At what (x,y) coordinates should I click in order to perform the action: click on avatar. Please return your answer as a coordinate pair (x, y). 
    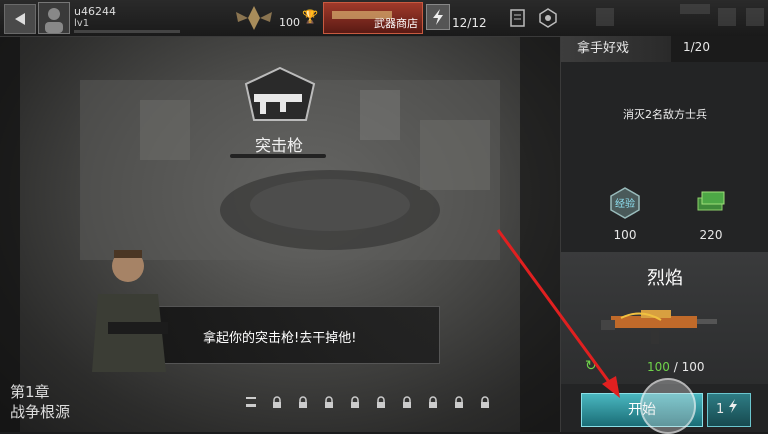
    Looking at the image, I should click on (54, 18).